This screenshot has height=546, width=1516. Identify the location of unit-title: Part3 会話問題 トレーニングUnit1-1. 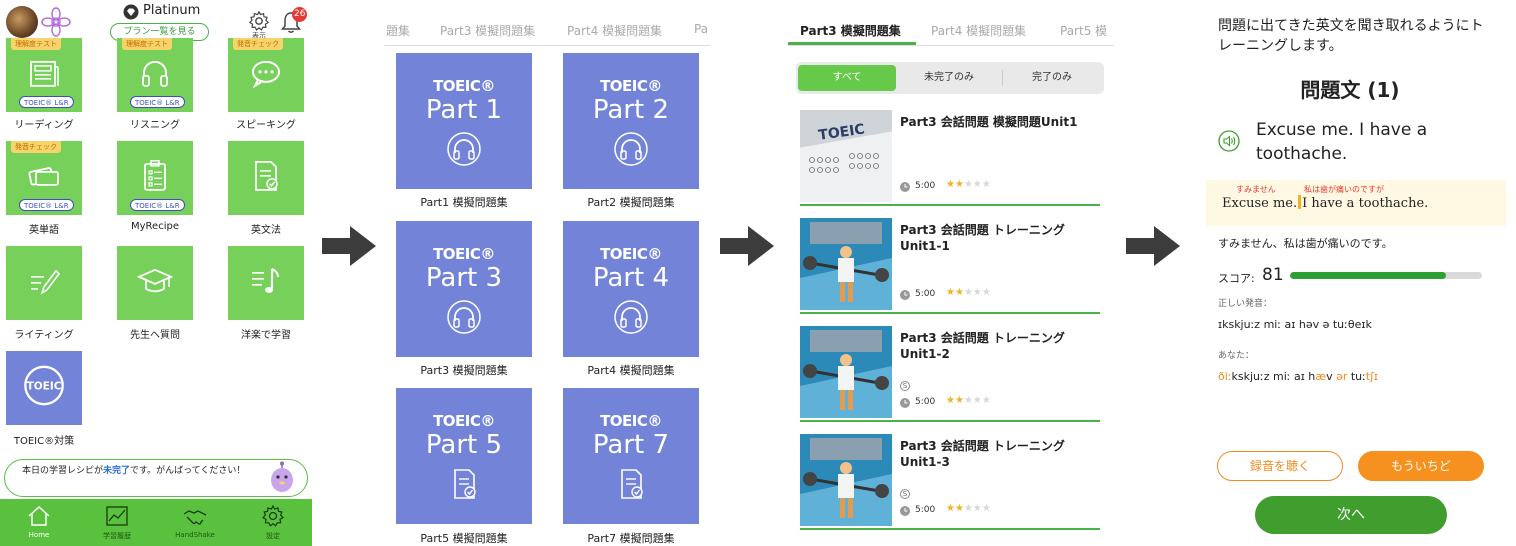
(982, 238).